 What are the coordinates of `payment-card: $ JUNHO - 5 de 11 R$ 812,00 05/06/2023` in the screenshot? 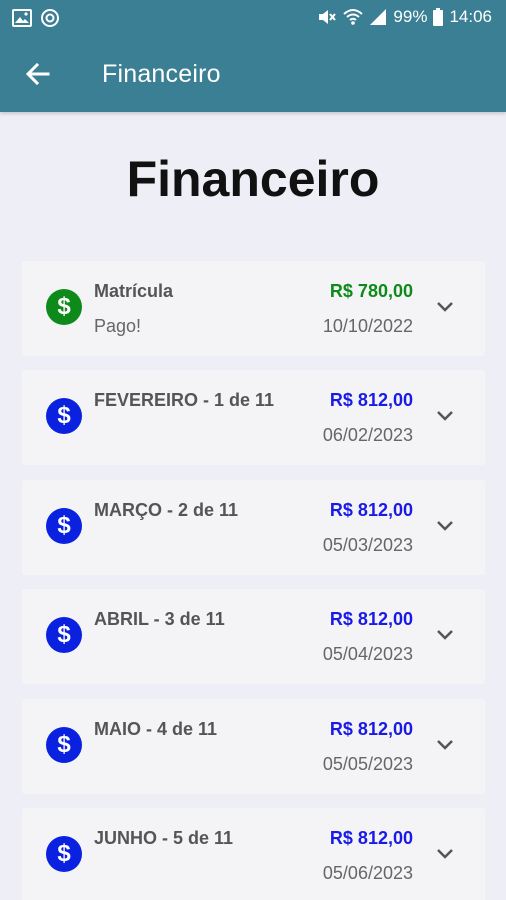 It's located at (253, 854).